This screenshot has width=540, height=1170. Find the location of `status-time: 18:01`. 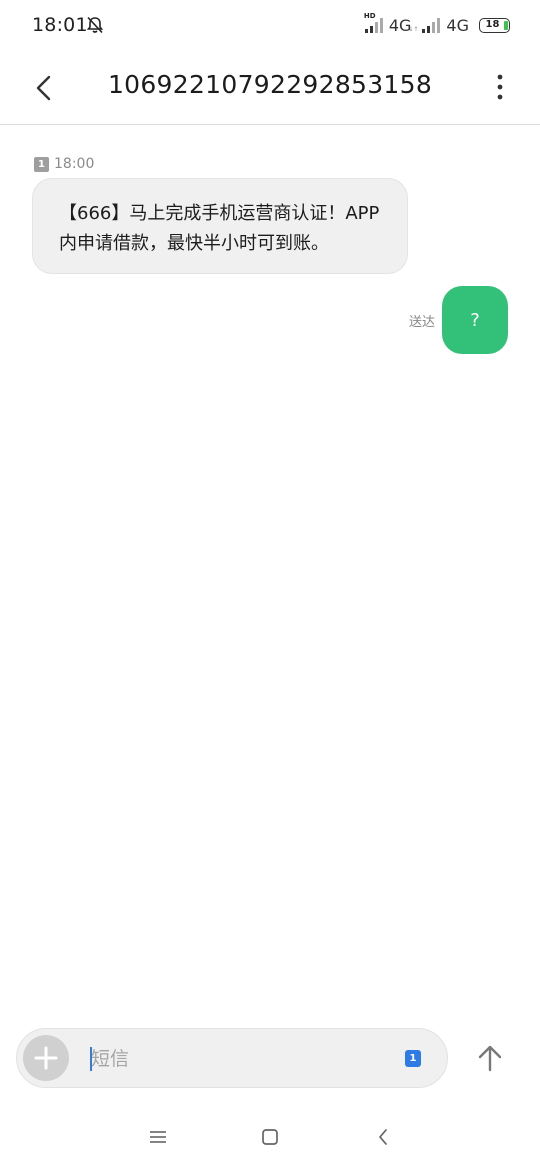

status-time: 18:01 is located at coordinates (60, 25).